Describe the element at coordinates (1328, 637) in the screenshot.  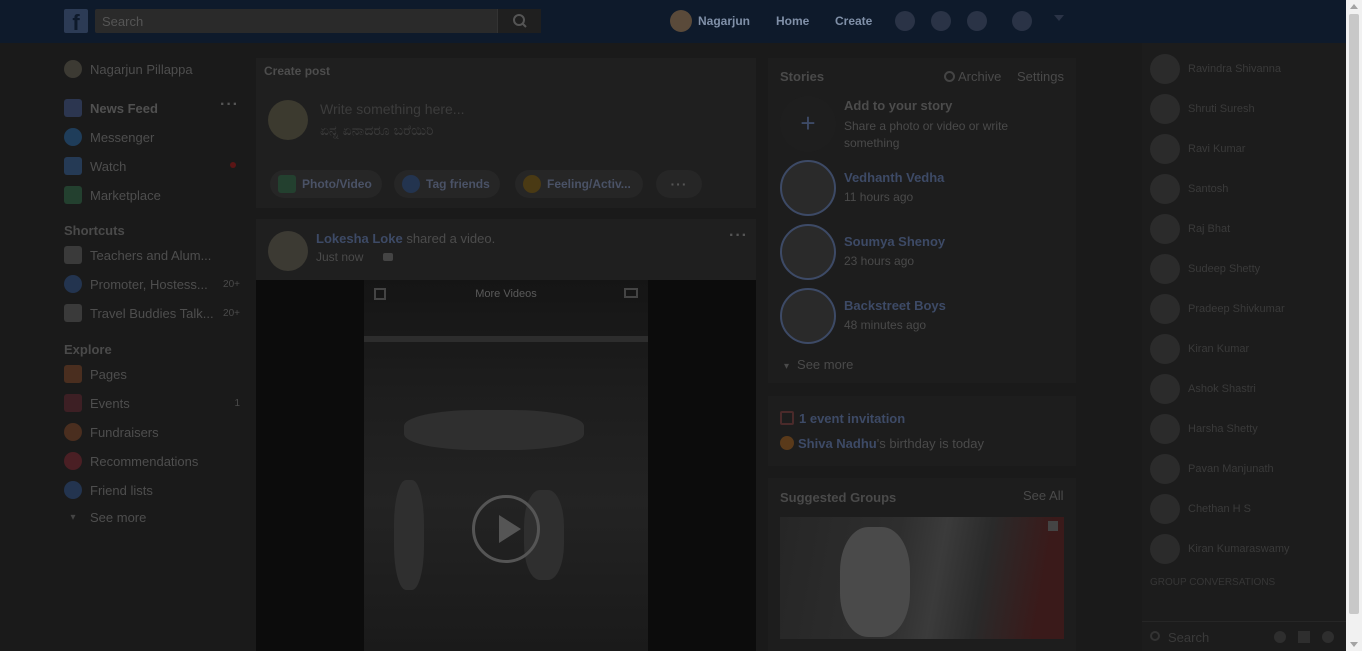
I see `create-group-icon` at that location.